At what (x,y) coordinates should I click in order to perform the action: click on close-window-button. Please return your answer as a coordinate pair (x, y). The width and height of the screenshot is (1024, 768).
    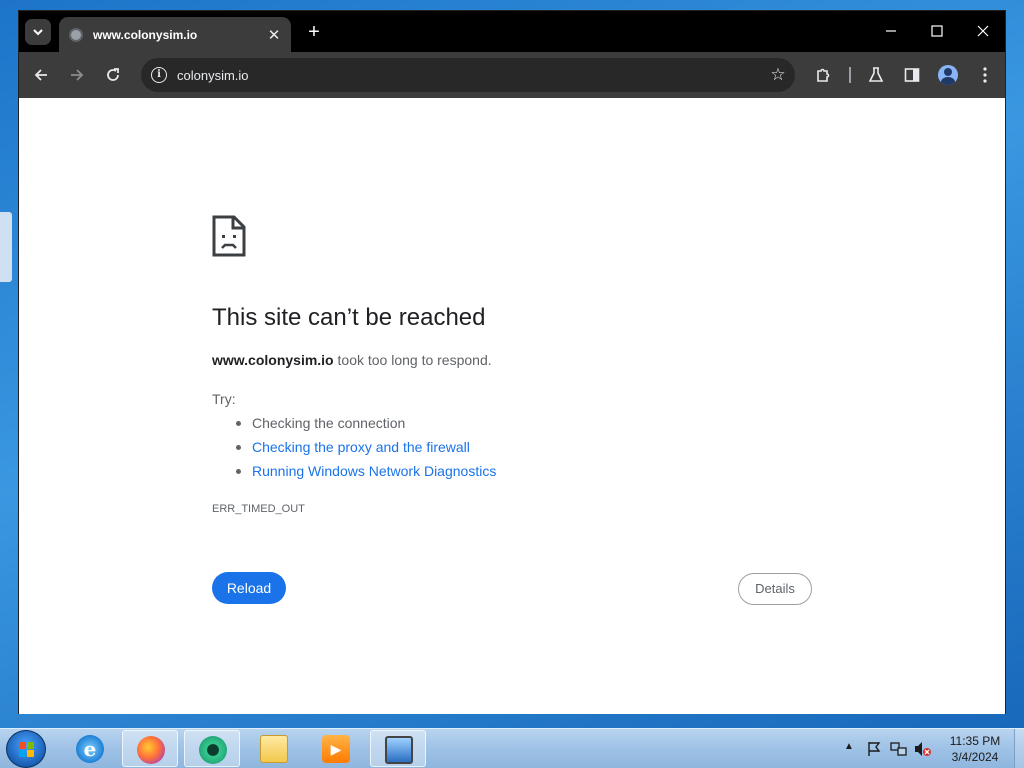
    Looking at the image, I should click on (983, 32).